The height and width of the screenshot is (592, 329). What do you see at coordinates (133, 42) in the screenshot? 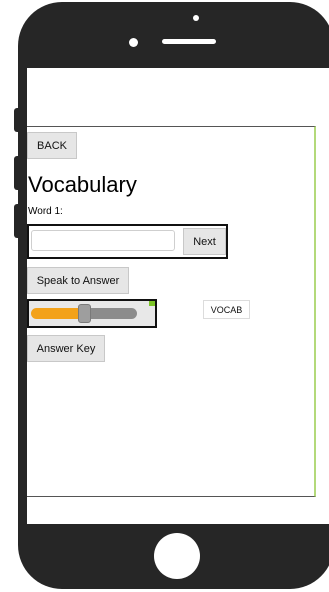
I see `phone-camera` at bounding box center [133, 42].